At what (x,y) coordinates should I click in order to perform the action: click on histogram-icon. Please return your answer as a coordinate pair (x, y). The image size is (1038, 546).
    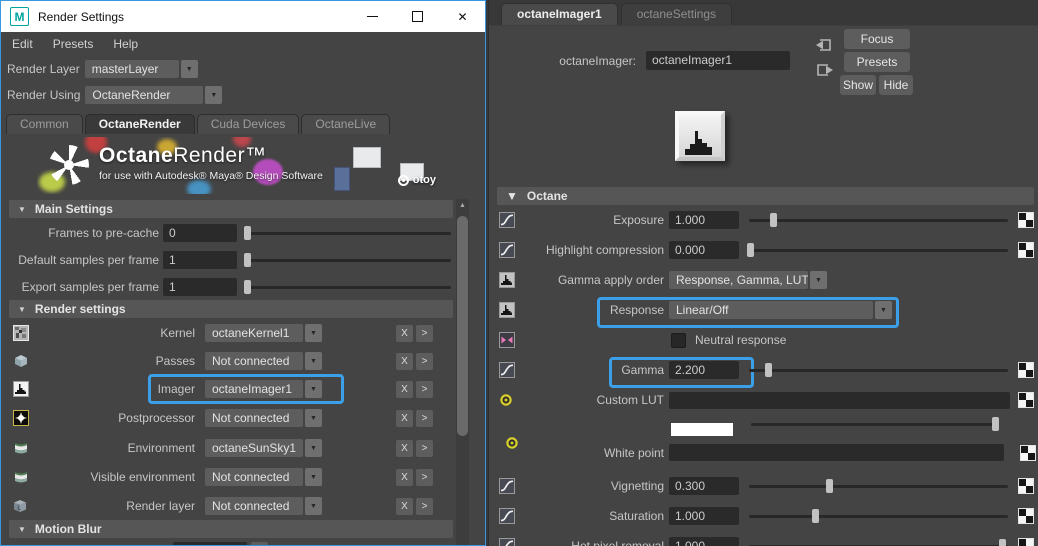
    Looking at the image, I should click on (512, 280).